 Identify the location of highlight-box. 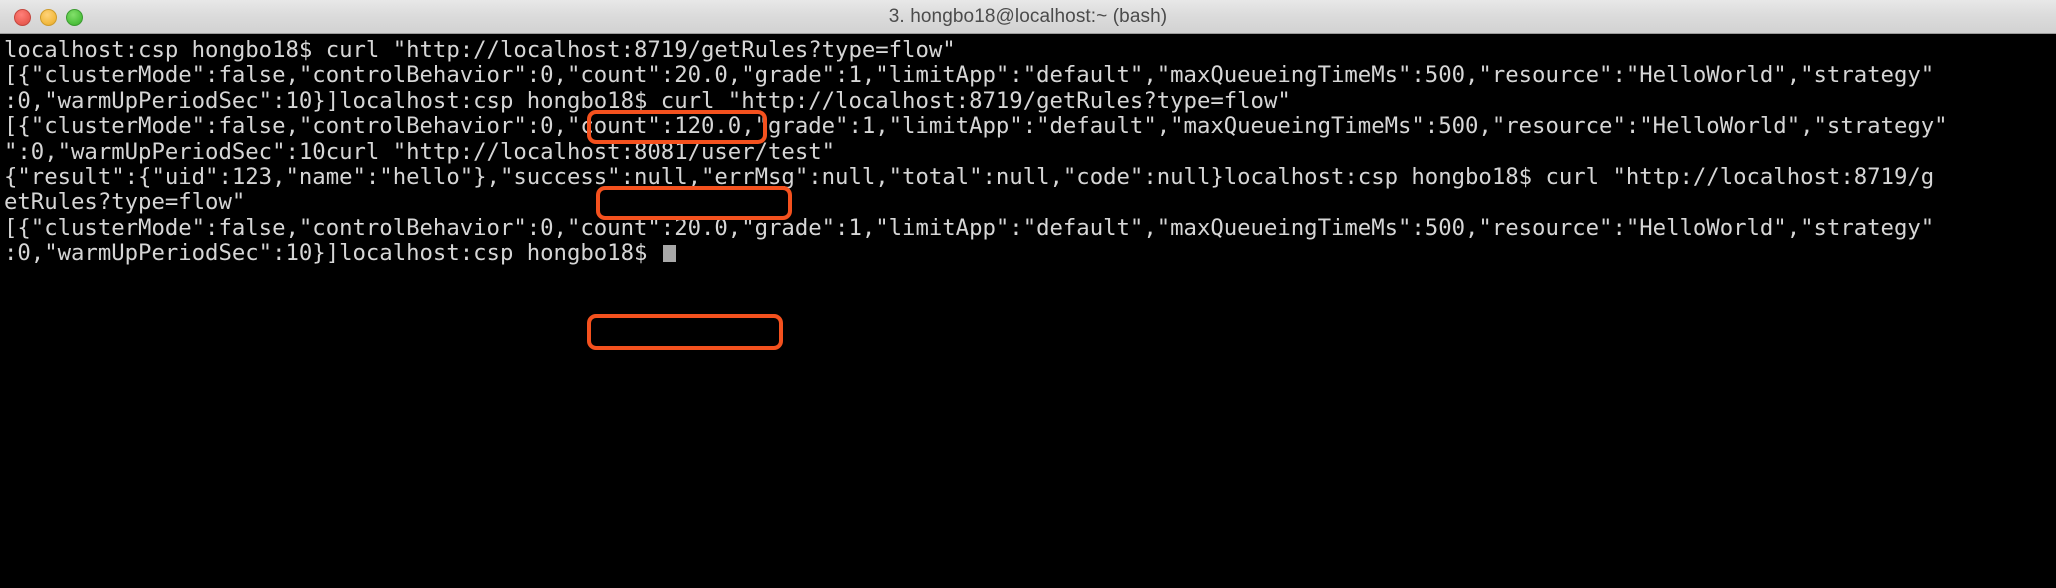
(685, 332).